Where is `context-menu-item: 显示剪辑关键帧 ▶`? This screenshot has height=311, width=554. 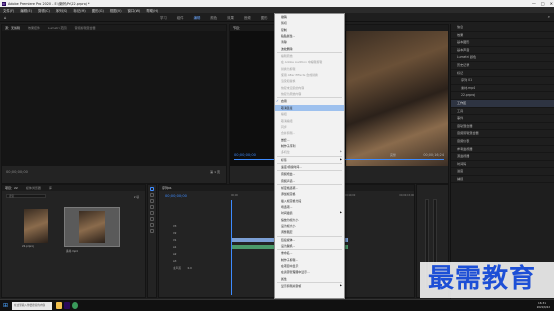 context-menu-item: 显示剪辑关键帧 ▶ is located at coordinates (309, 286).